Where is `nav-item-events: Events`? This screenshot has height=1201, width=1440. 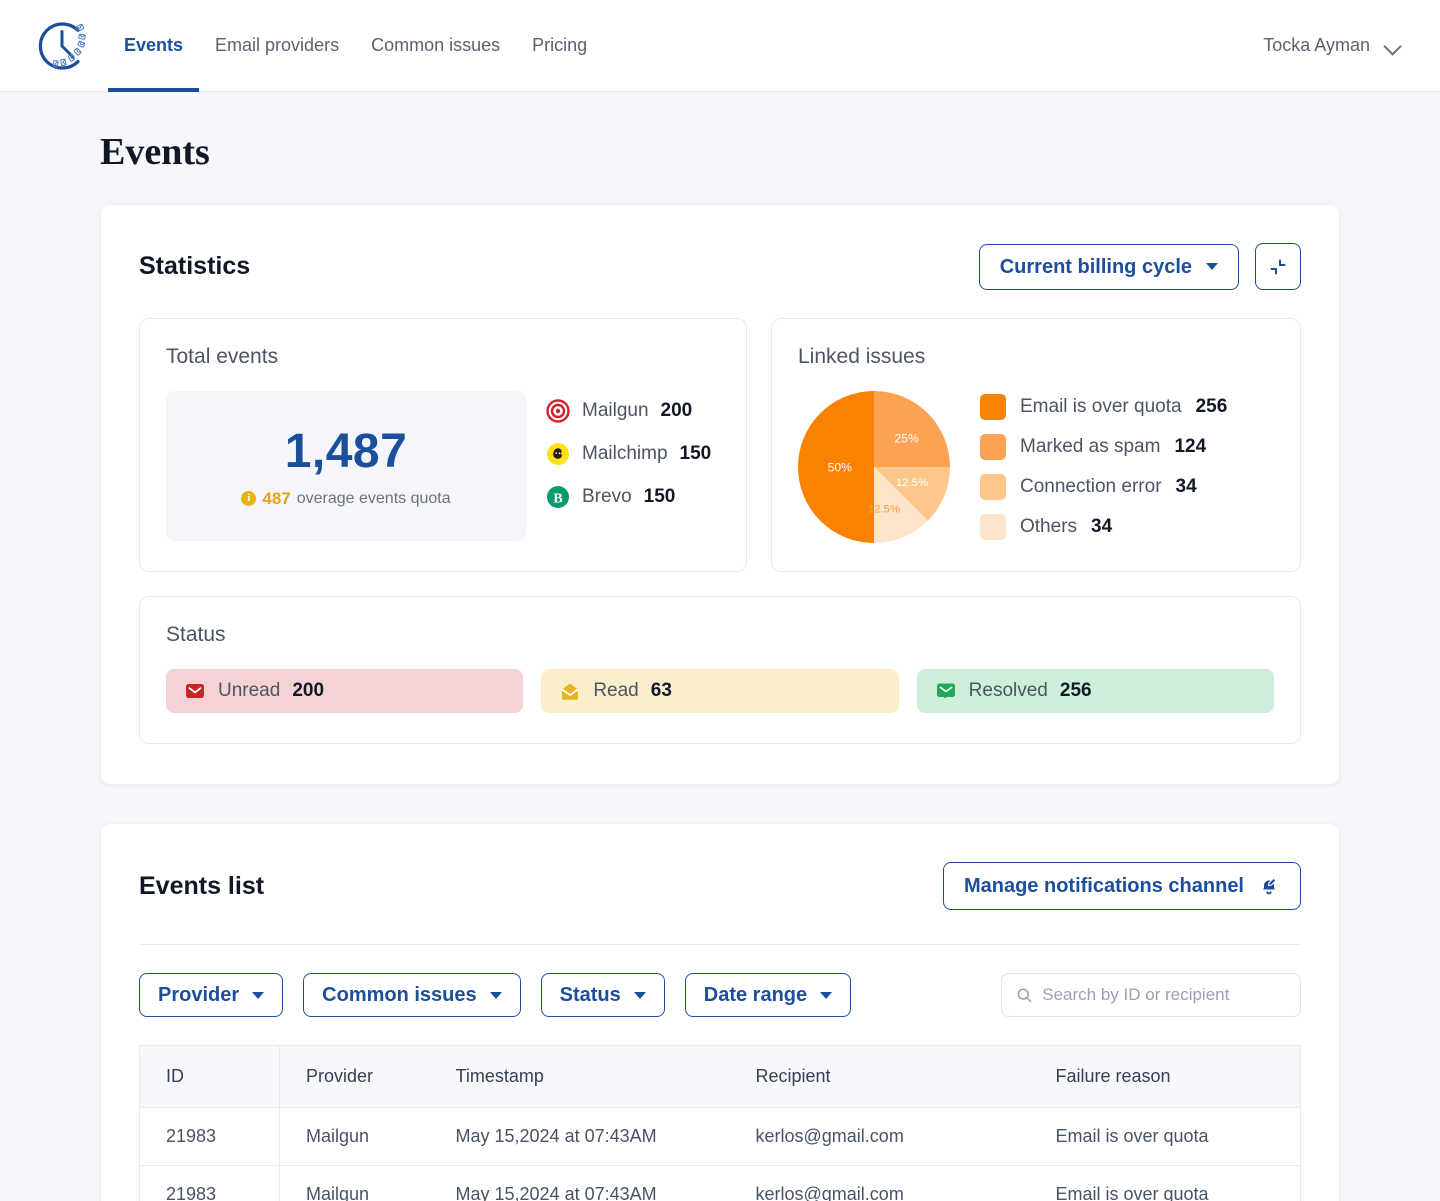
nav-item-events: Events is located at coordinates (154, 46).